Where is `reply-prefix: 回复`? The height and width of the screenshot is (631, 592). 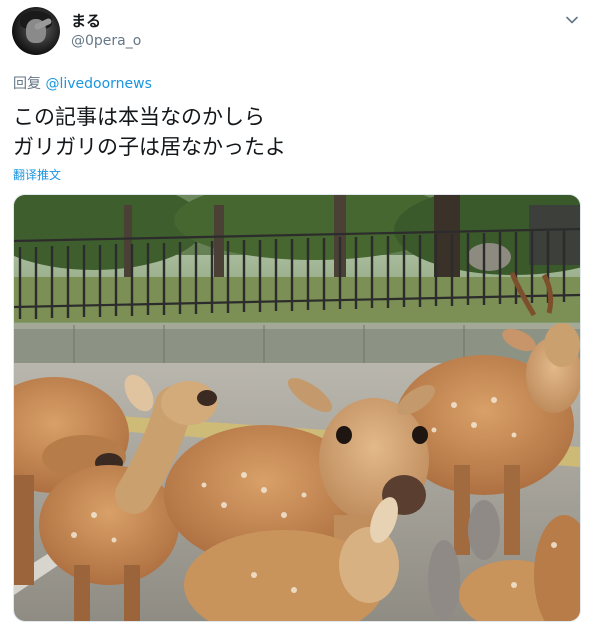 reply-prefix: 回复 is located at coordinates (27, 84).